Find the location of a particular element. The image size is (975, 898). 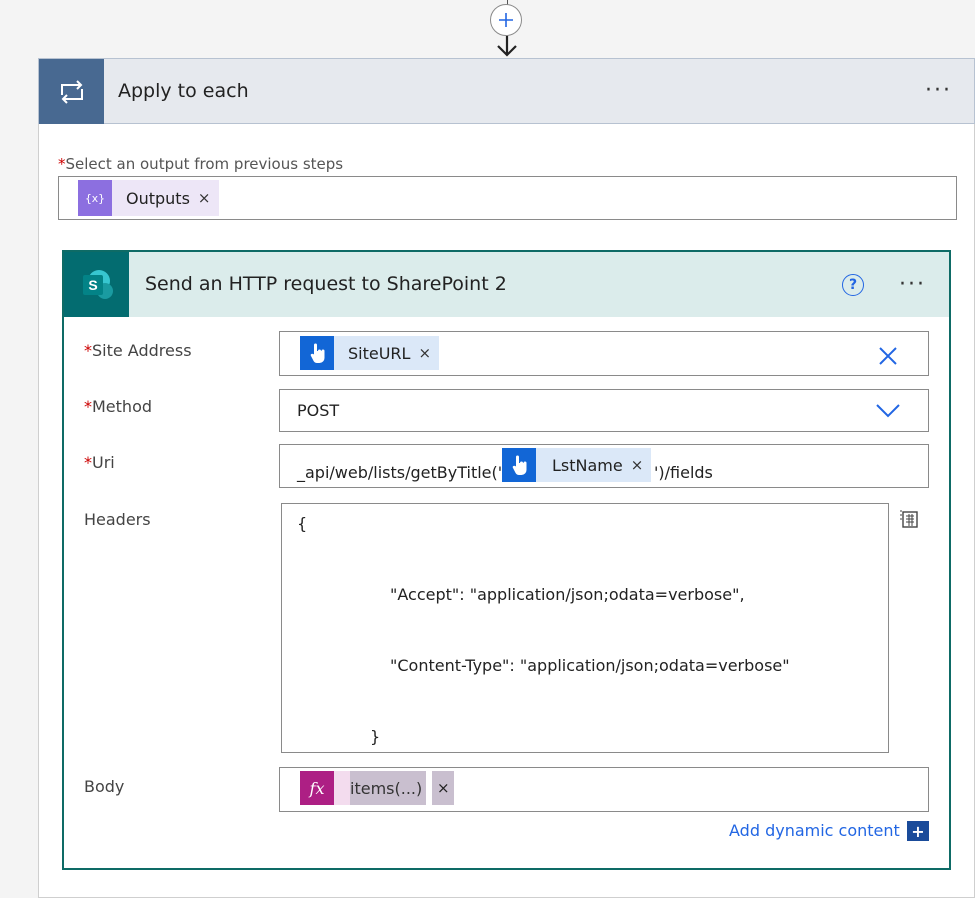

close-icon is located at coordinates (888, 356).